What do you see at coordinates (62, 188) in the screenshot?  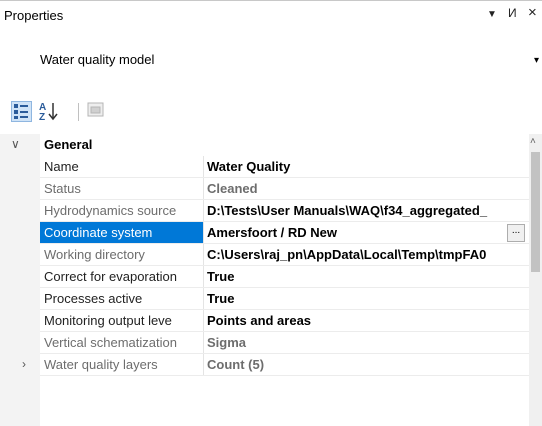 I see `property-name: Status` at bounding box center [62, 188].